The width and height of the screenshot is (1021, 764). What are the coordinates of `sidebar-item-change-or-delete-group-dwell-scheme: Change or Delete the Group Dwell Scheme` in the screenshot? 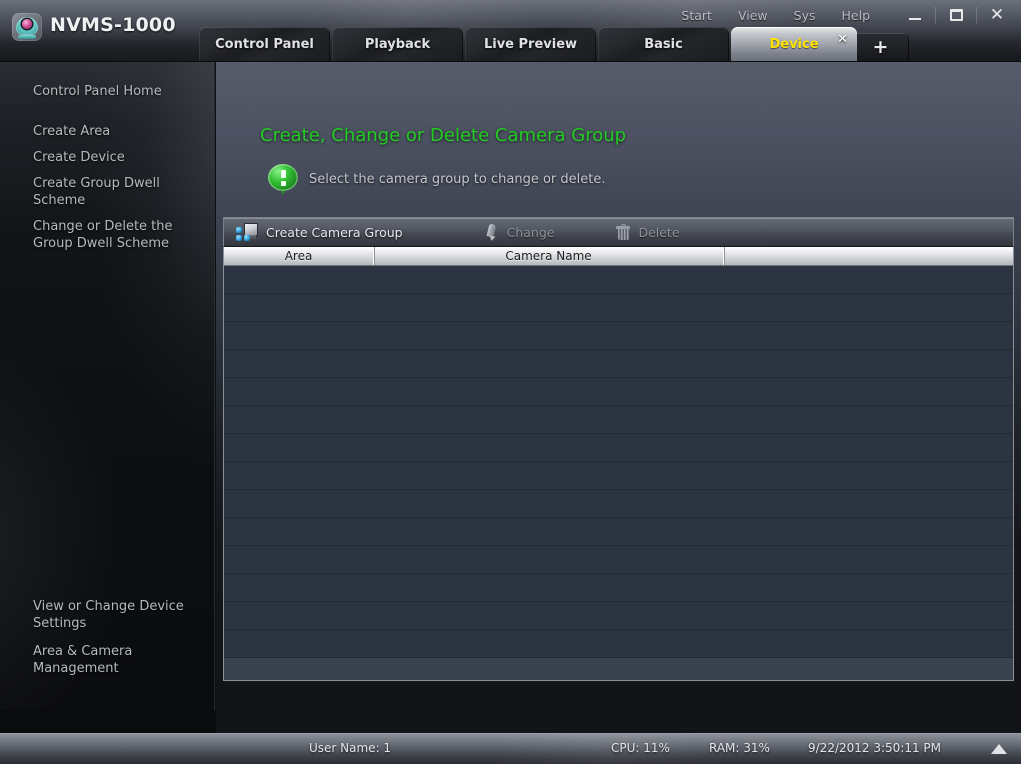 It's located at (107, 235).